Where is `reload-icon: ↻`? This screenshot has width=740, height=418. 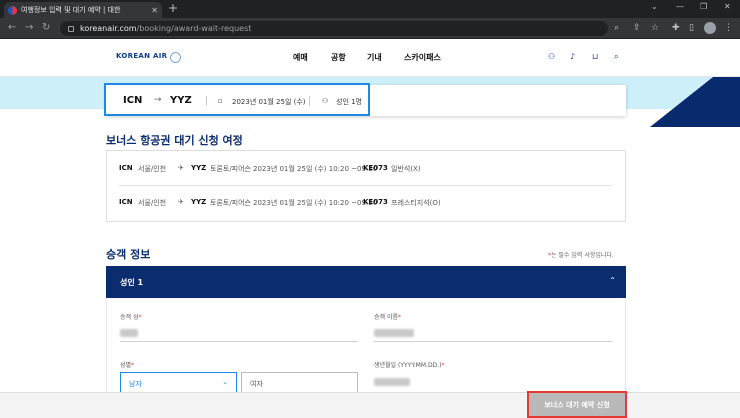 reload-icon: ↻ is located at coordinates (46, 27).